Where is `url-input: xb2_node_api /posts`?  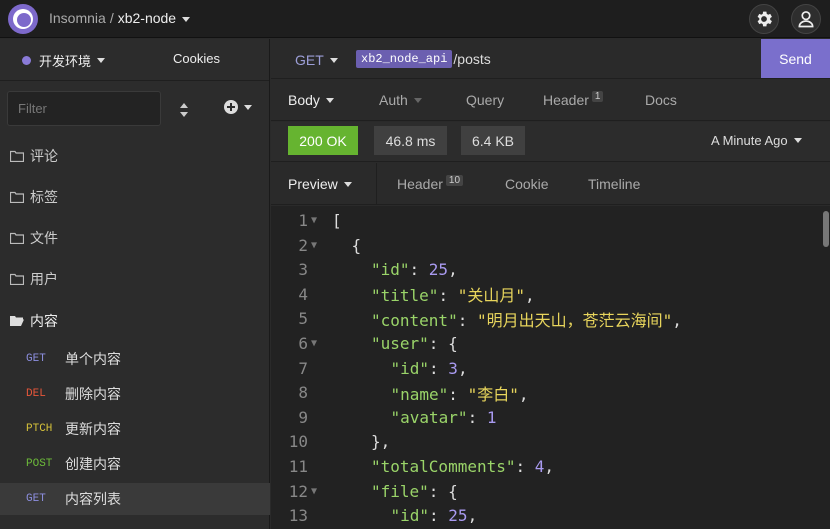
url-input: xb2_node_api /posts is located at coordinates (423, 59).